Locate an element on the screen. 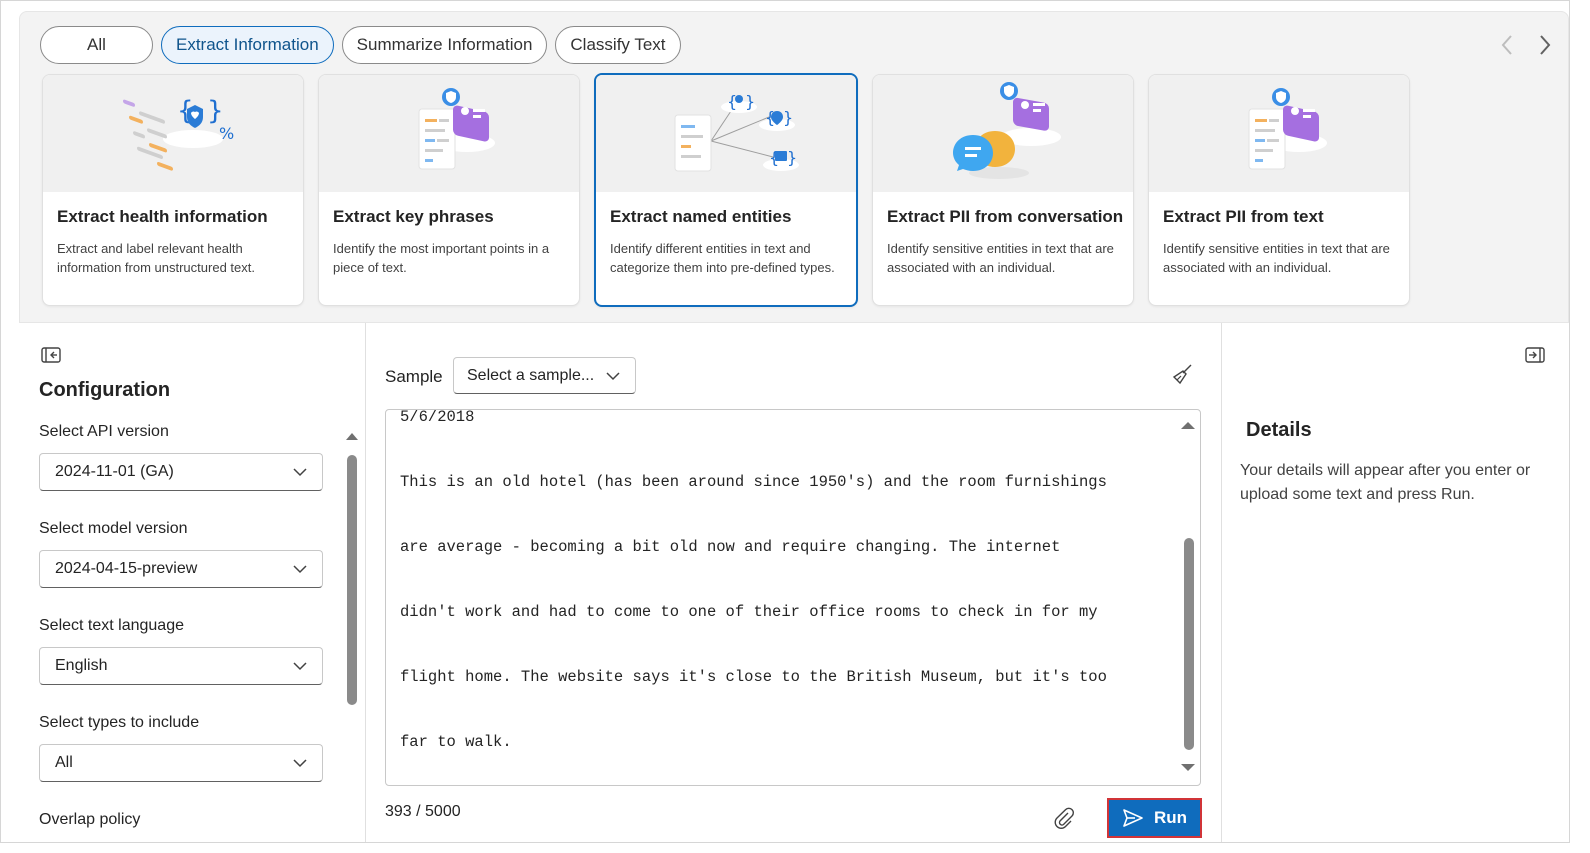 The height and width of the screenshot is (853, 1590). send-icon is located at coordinates (1133, 818).